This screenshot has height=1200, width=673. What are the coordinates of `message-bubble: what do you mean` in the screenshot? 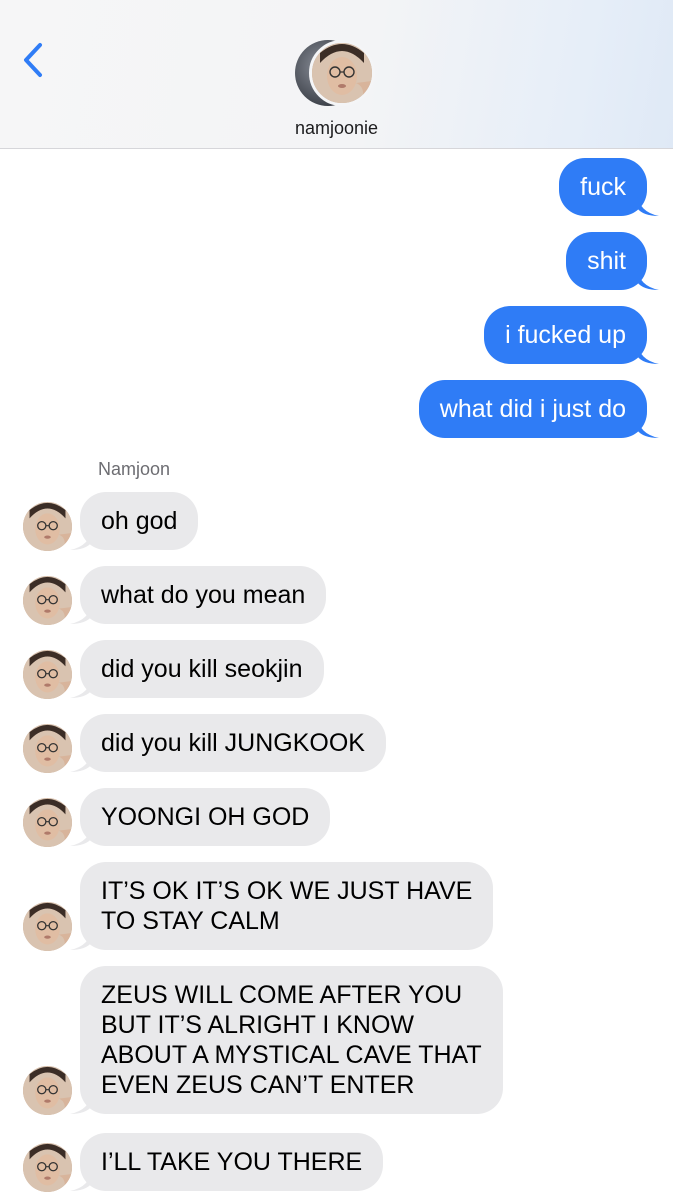 It's located at (198, 595).